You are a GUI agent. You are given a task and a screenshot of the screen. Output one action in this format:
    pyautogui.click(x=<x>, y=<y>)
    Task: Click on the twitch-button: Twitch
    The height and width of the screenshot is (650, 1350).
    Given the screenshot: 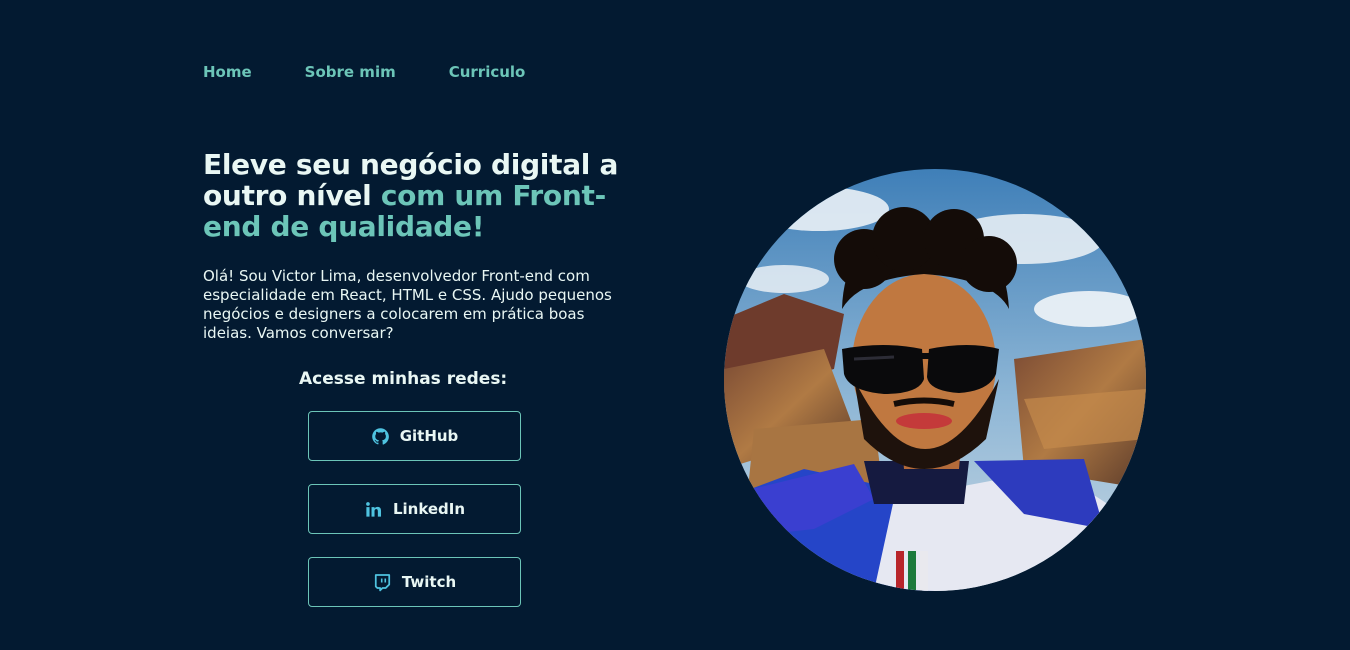 What is the action you would take?
    pyautogui.click(x=414, y=582)
    